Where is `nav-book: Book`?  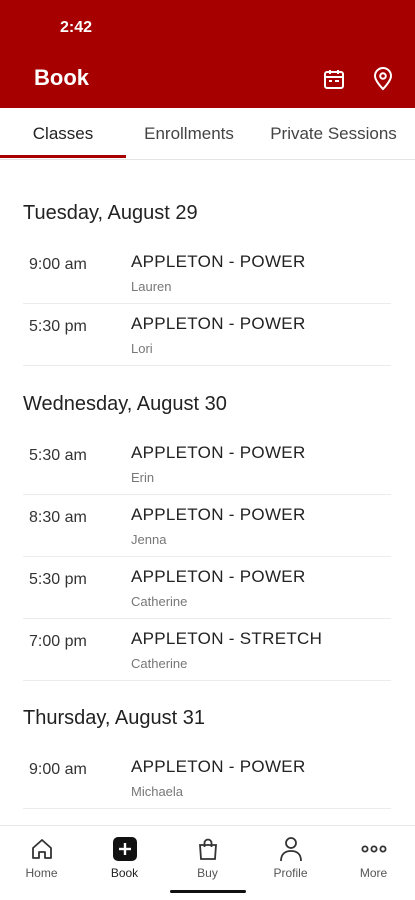 nav-book: Book is located at coordinates (124, 857).